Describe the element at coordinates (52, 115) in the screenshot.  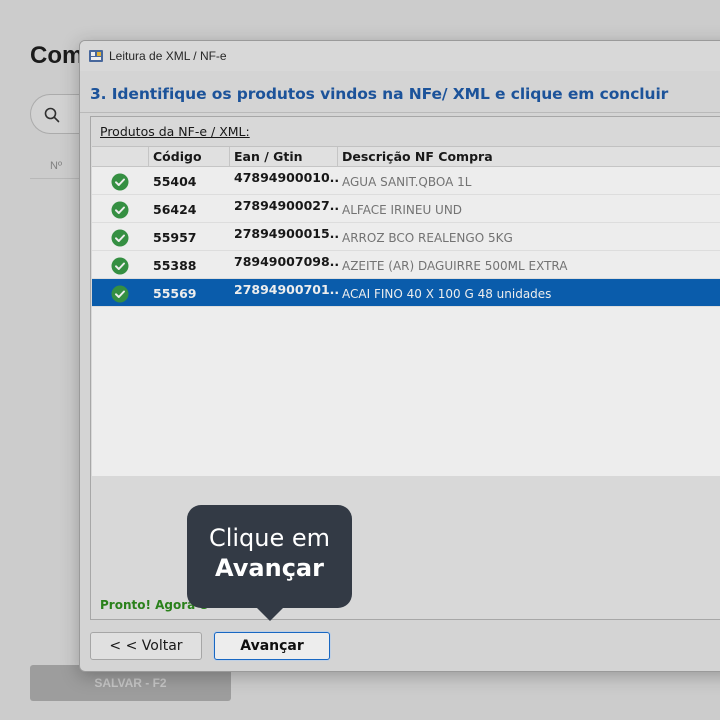
I see `search-icon` at that location.